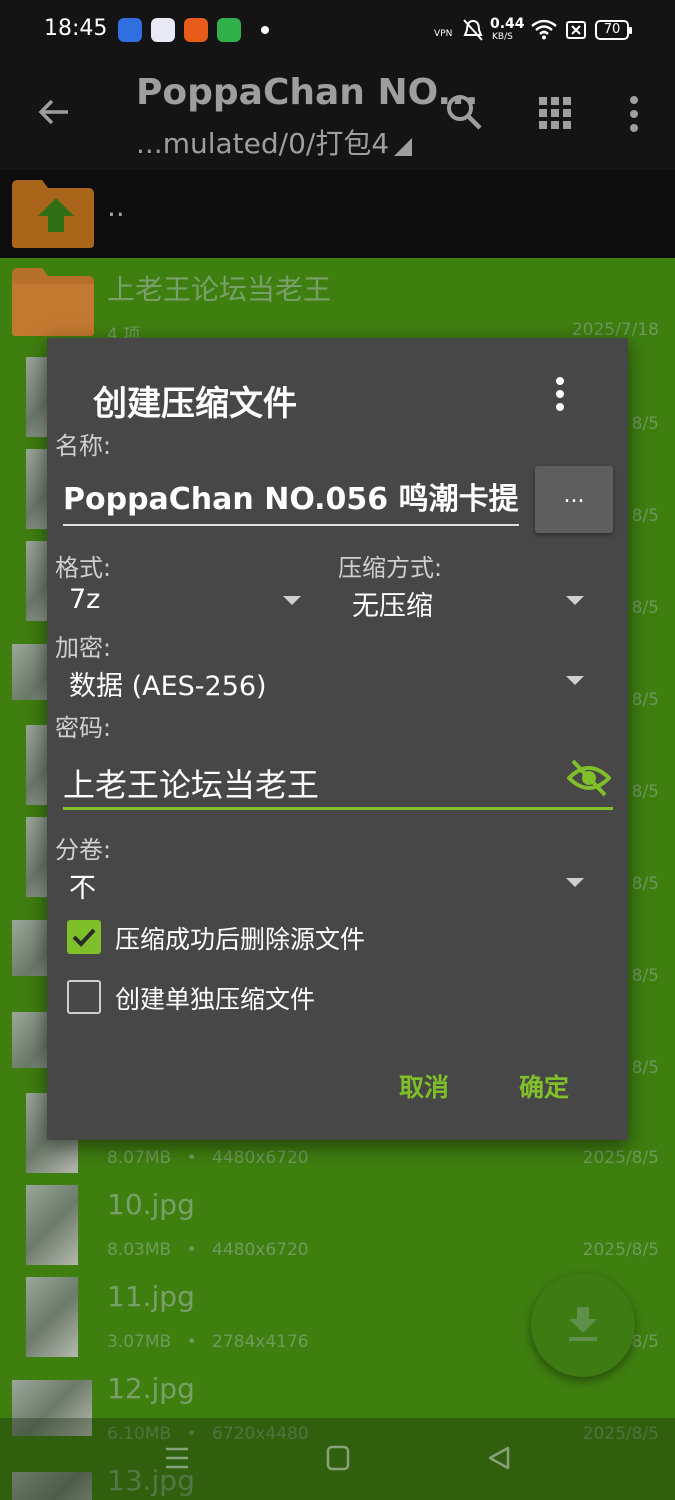  What do you see at coordinates (83, 728) in the screenshot?
I see `password-label: 密码:` at bounding box center [83, 728].